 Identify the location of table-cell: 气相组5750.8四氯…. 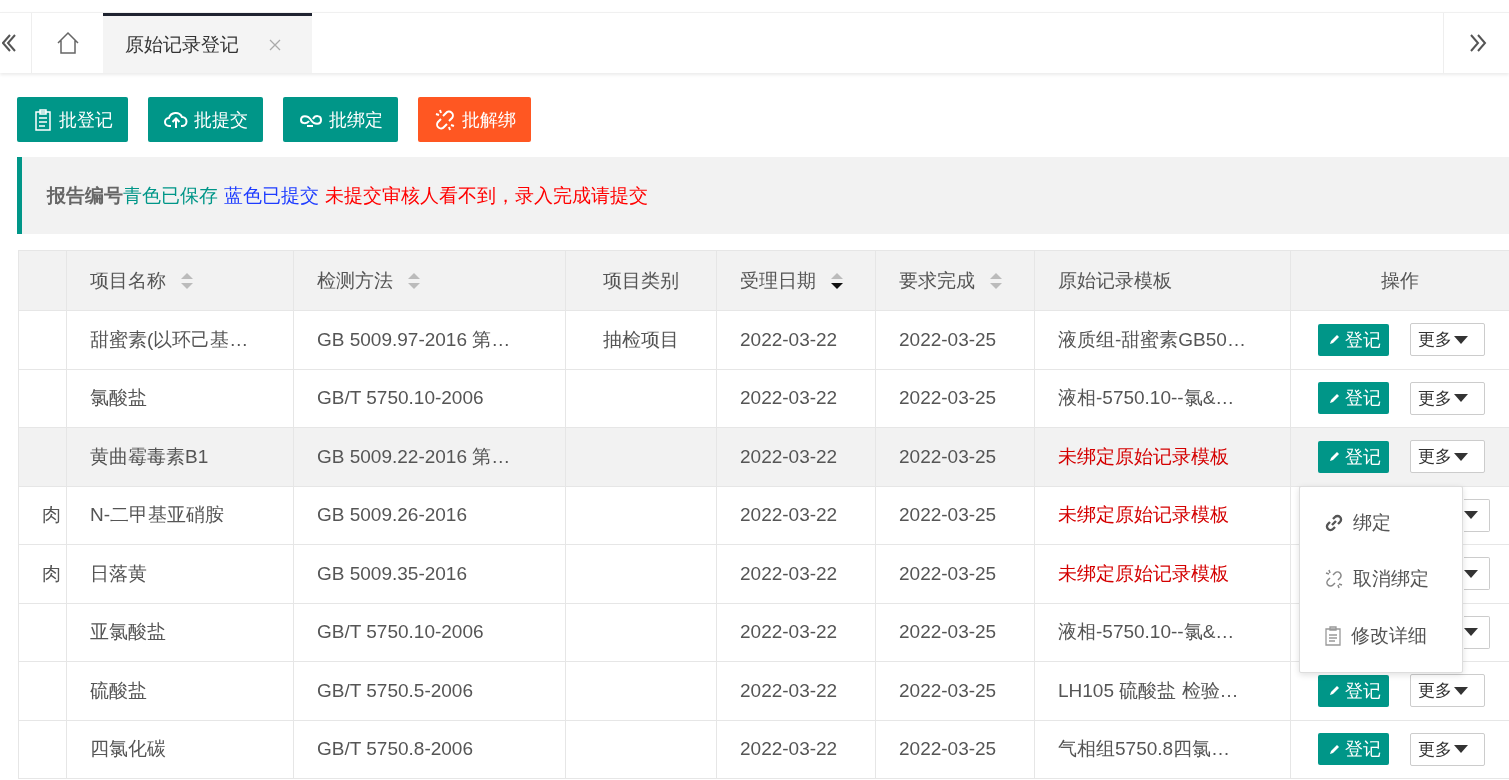
(1144, 749).